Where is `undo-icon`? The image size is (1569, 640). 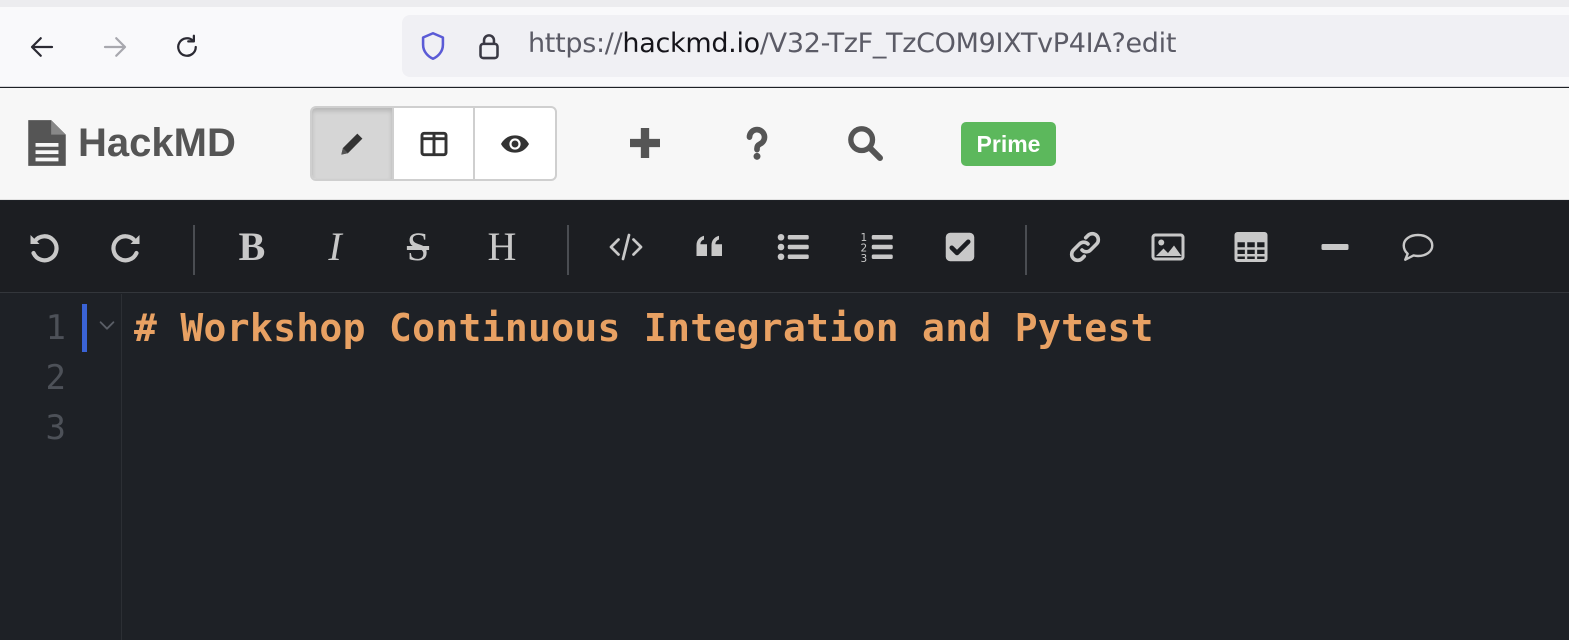
undo-icon is located at coordinates (44, 248).